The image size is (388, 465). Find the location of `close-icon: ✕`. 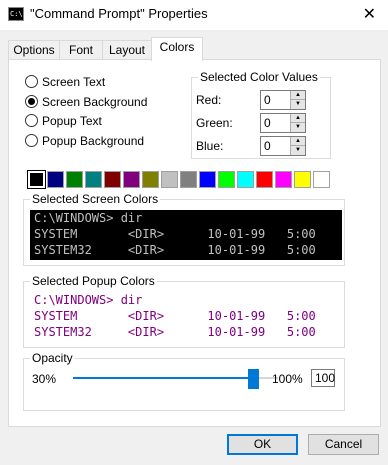

close-icon: ✕ is located at coordinates (369, 14).